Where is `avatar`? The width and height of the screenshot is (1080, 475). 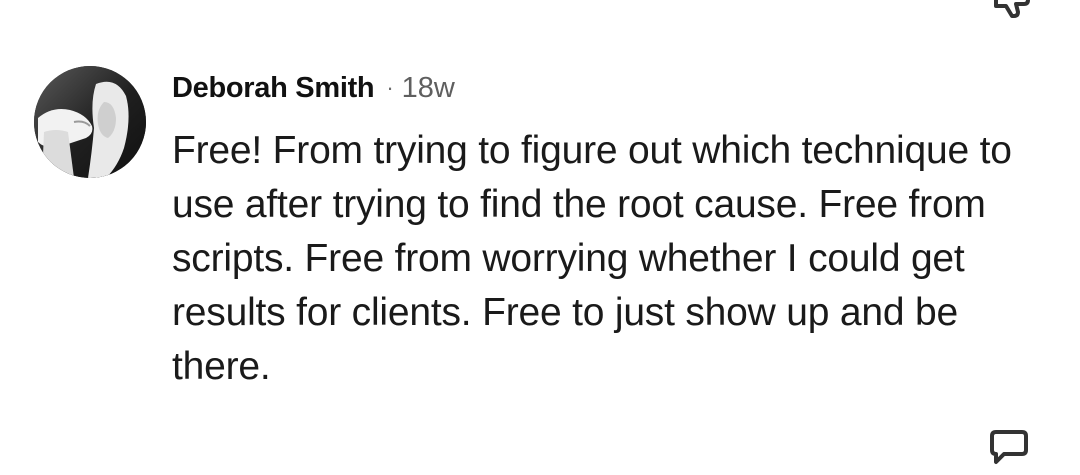
avatar is located at coordinates (90, 122).